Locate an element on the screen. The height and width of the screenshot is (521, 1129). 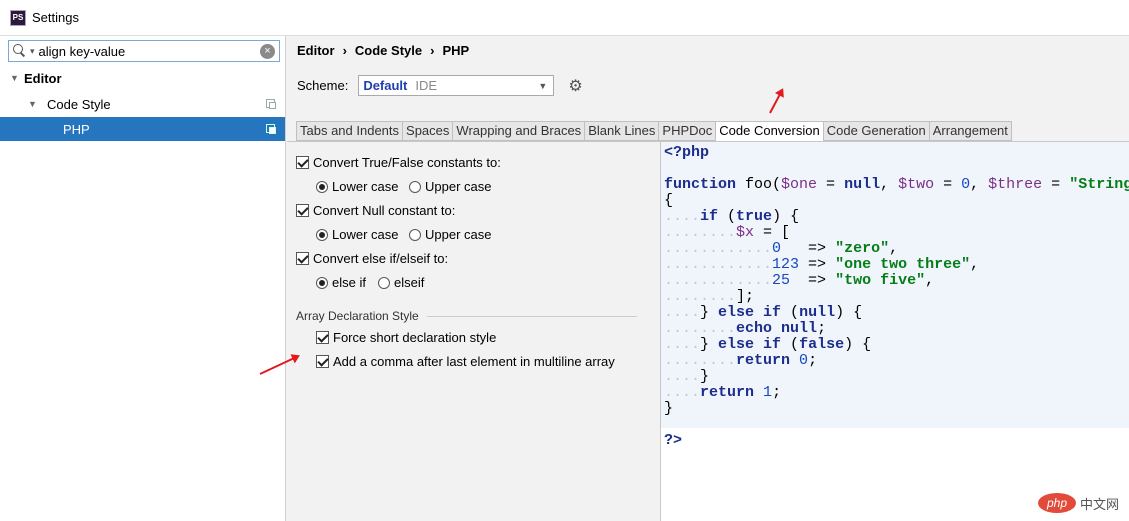
force-short-declaration-checkbox: Force short declaration style is located at coordinates (406, 337).